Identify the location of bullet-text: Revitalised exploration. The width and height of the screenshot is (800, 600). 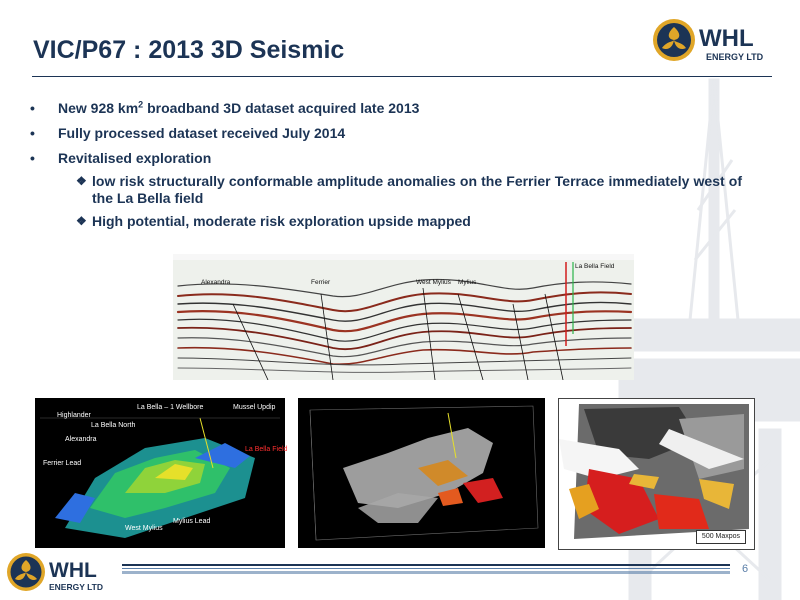
(135, 158).